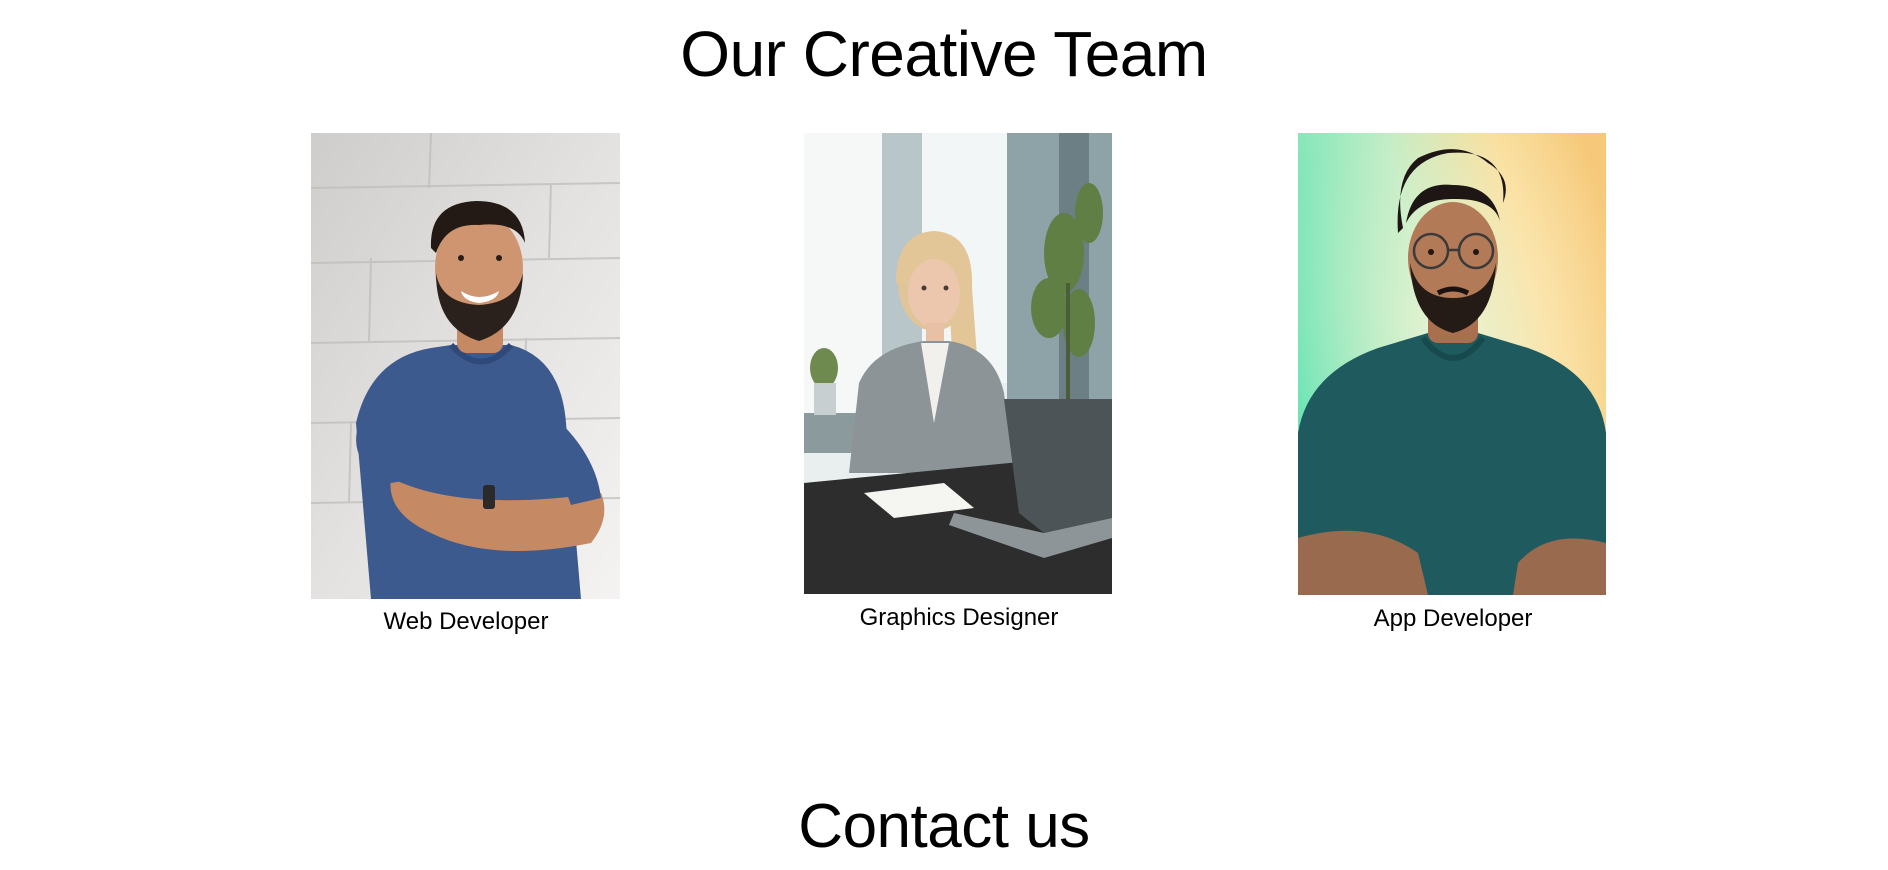 This screenshot has height=870, width=1888. What do you see at coordinates (1453, 618) in the screenshot?
I see `team-member-role: App Developer` at bounding box center [1453, 618].